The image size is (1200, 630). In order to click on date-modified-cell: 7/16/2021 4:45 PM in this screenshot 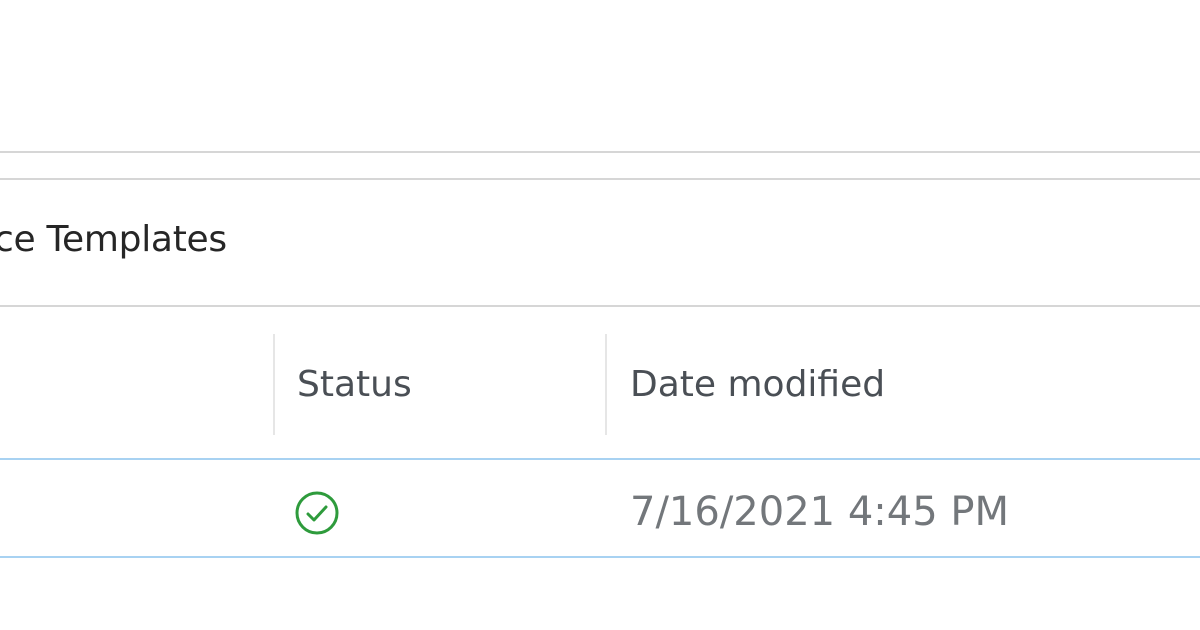, I will do `click(819, 512)`.